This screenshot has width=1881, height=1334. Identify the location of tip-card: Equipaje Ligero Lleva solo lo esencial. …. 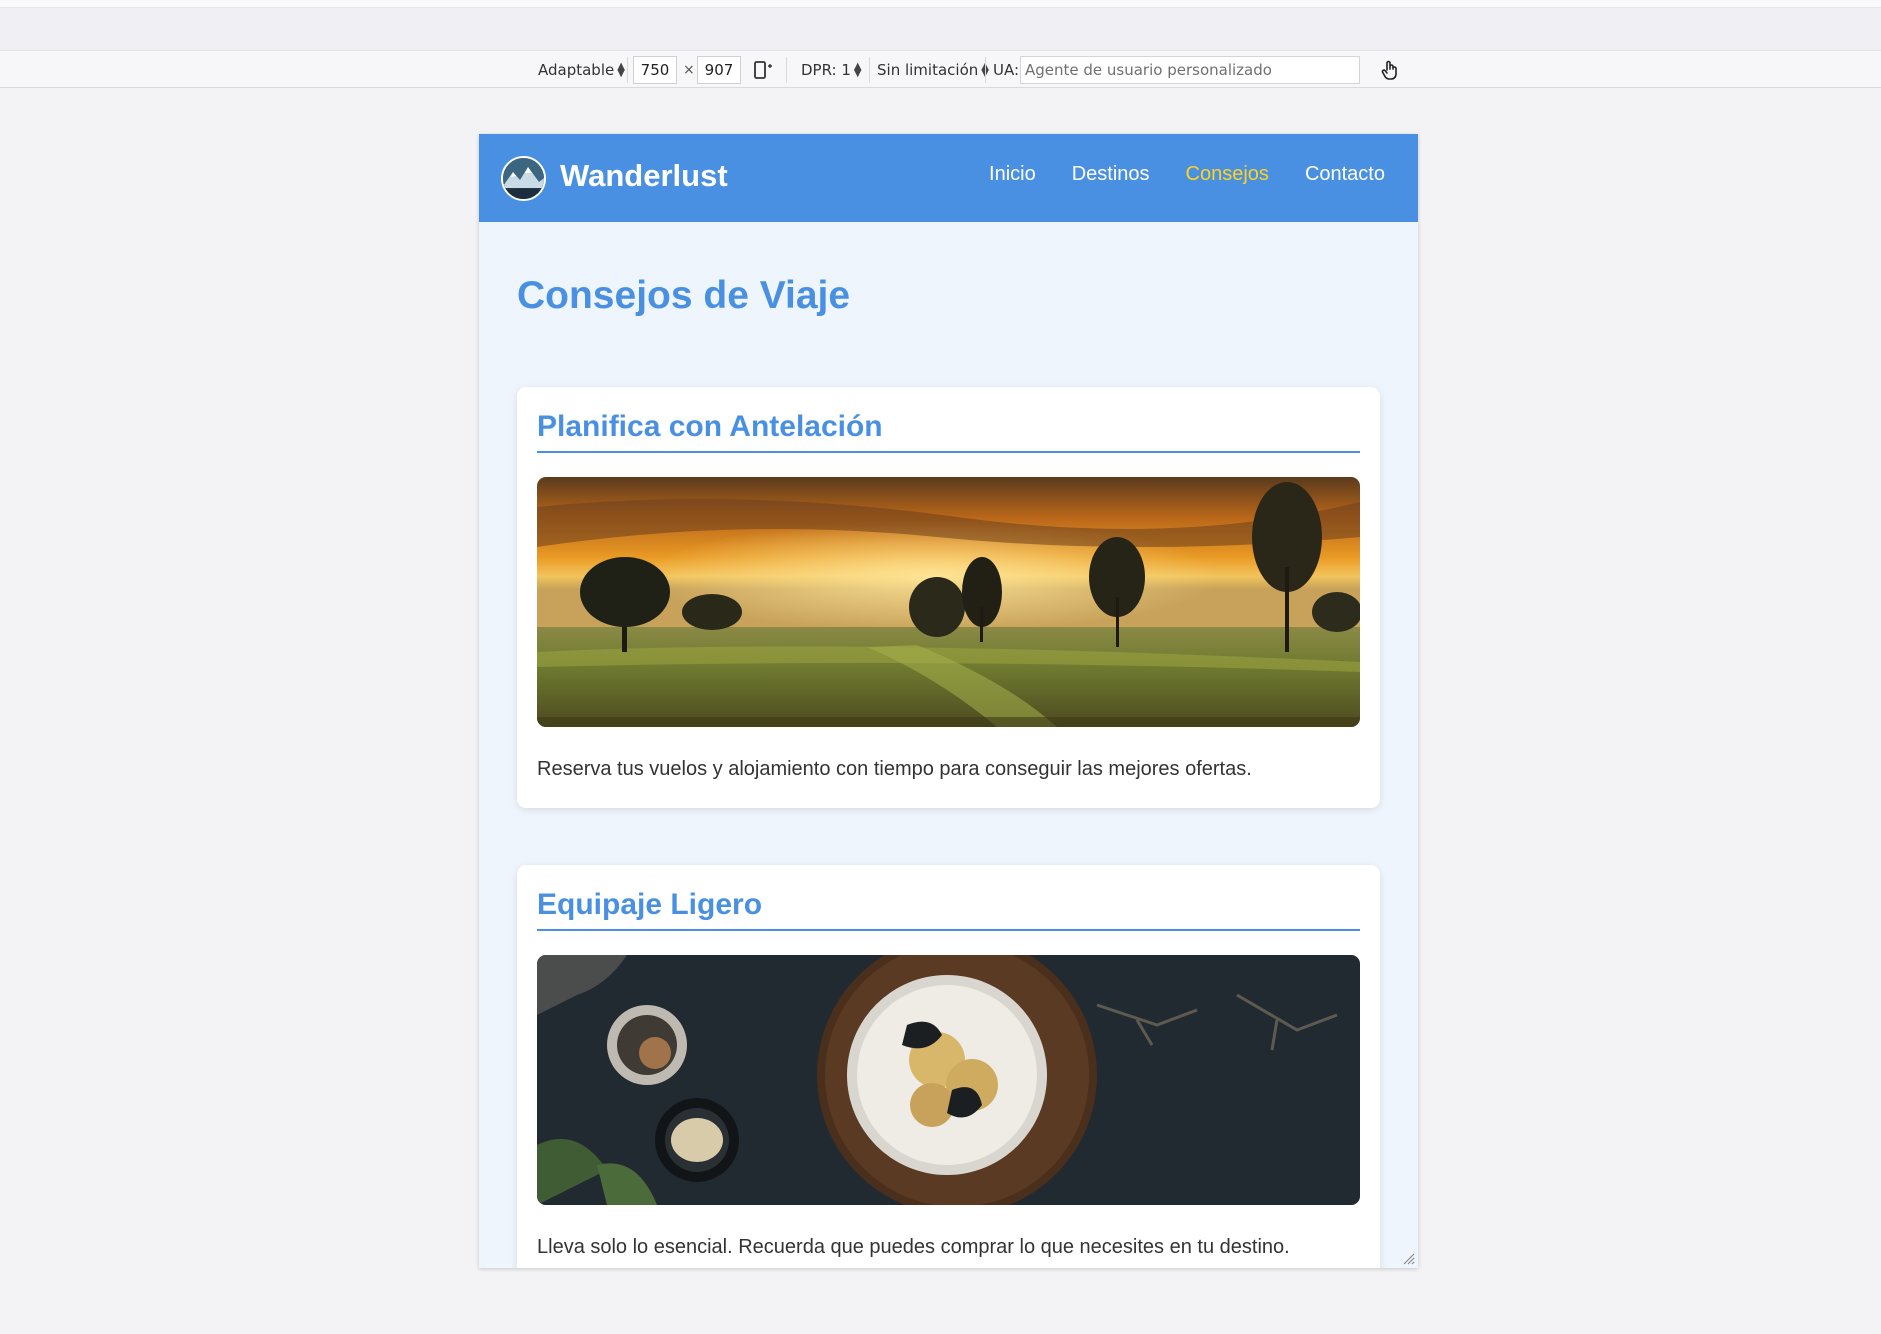
(948, 1066).